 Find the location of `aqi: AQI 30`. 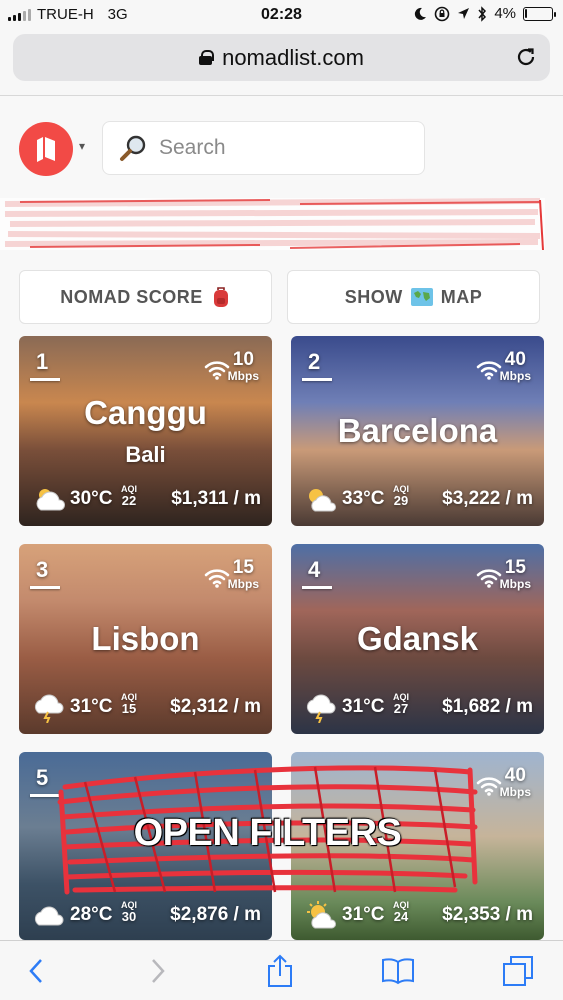

aqi: AQI 30 is located at coordinates (129, 912).